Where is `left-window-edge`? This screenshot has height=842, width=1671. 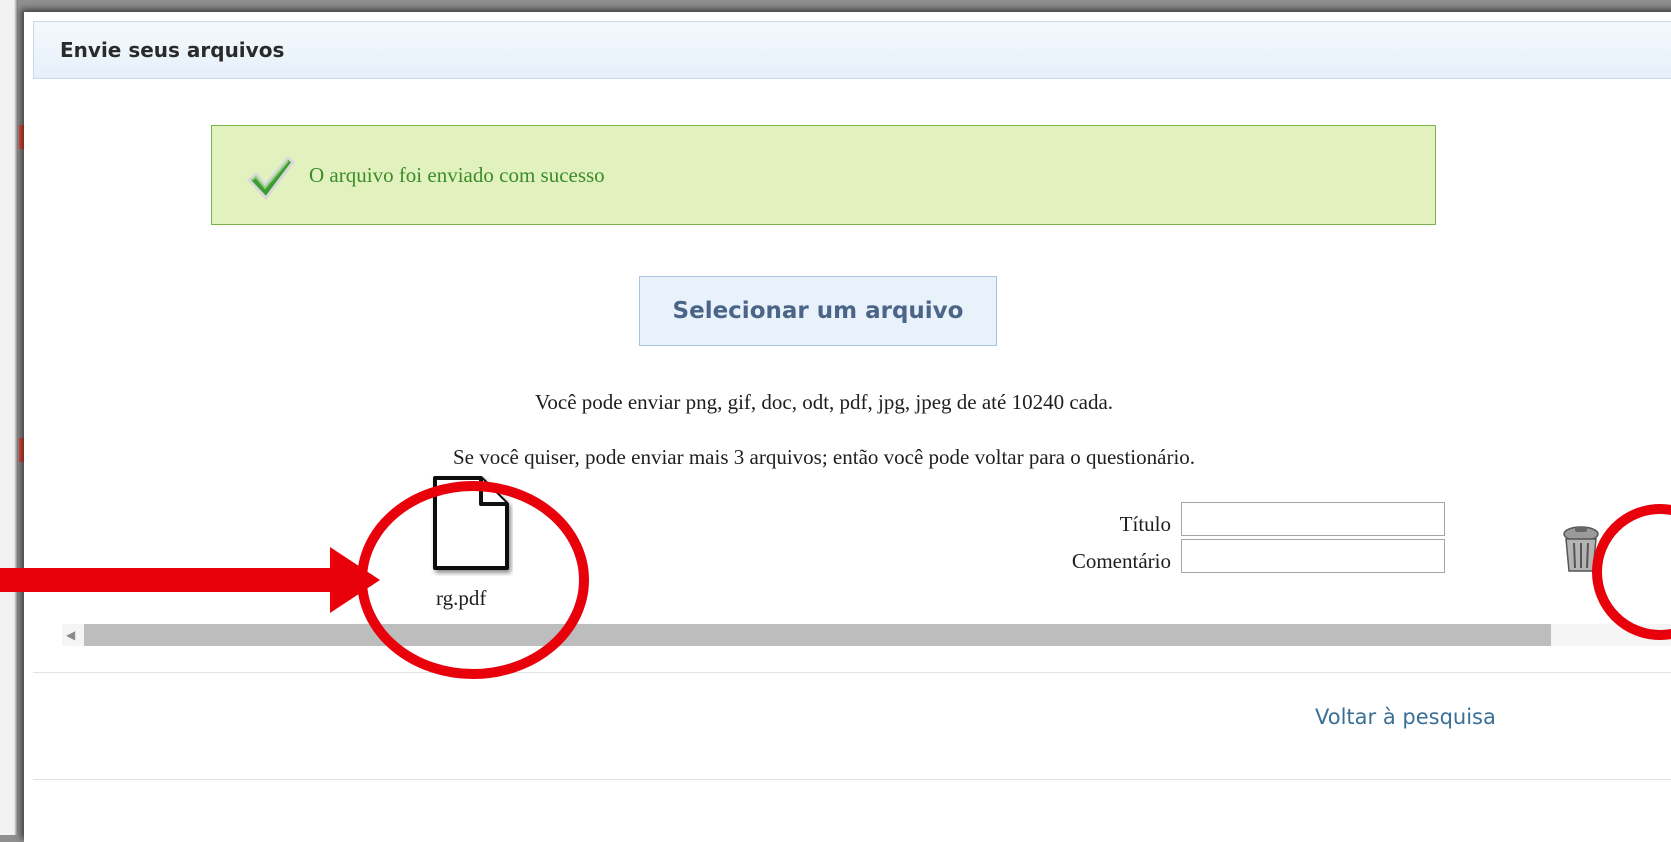 left-window-edge is located at coordinates (9, 417).